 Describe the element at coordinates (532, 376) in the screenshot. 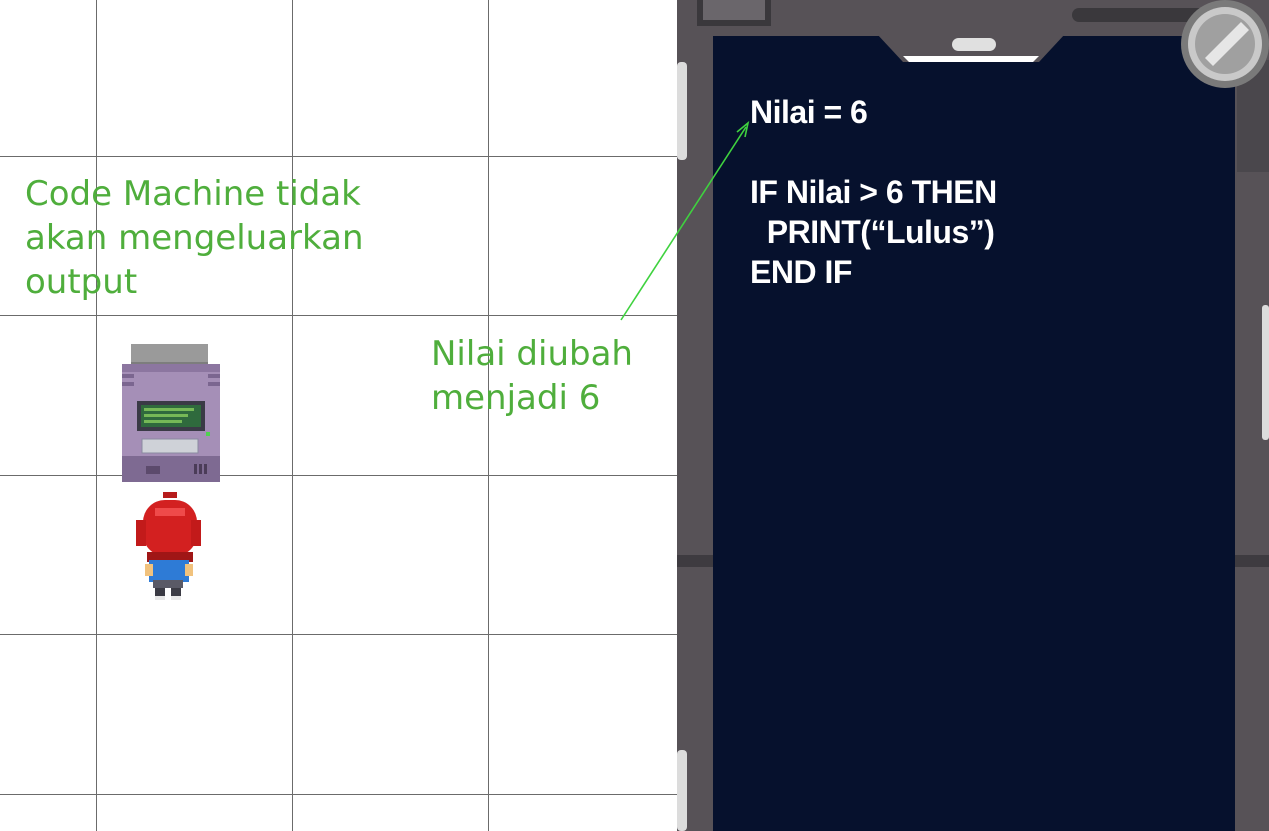

I see `value-change-annotation: Nilai diubah menjadi 6` at that location.